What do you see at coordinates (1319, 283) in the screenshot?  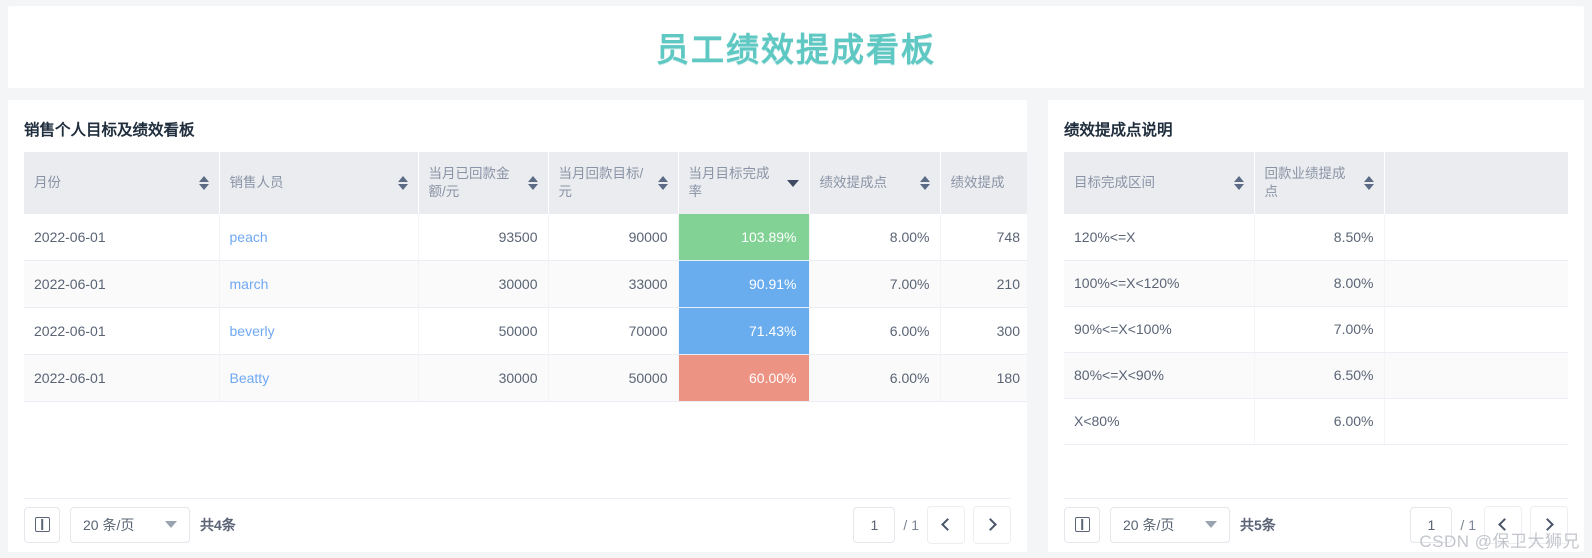 I see `cell-payback-point: 8.00%` at bounding box center [1319, 283].